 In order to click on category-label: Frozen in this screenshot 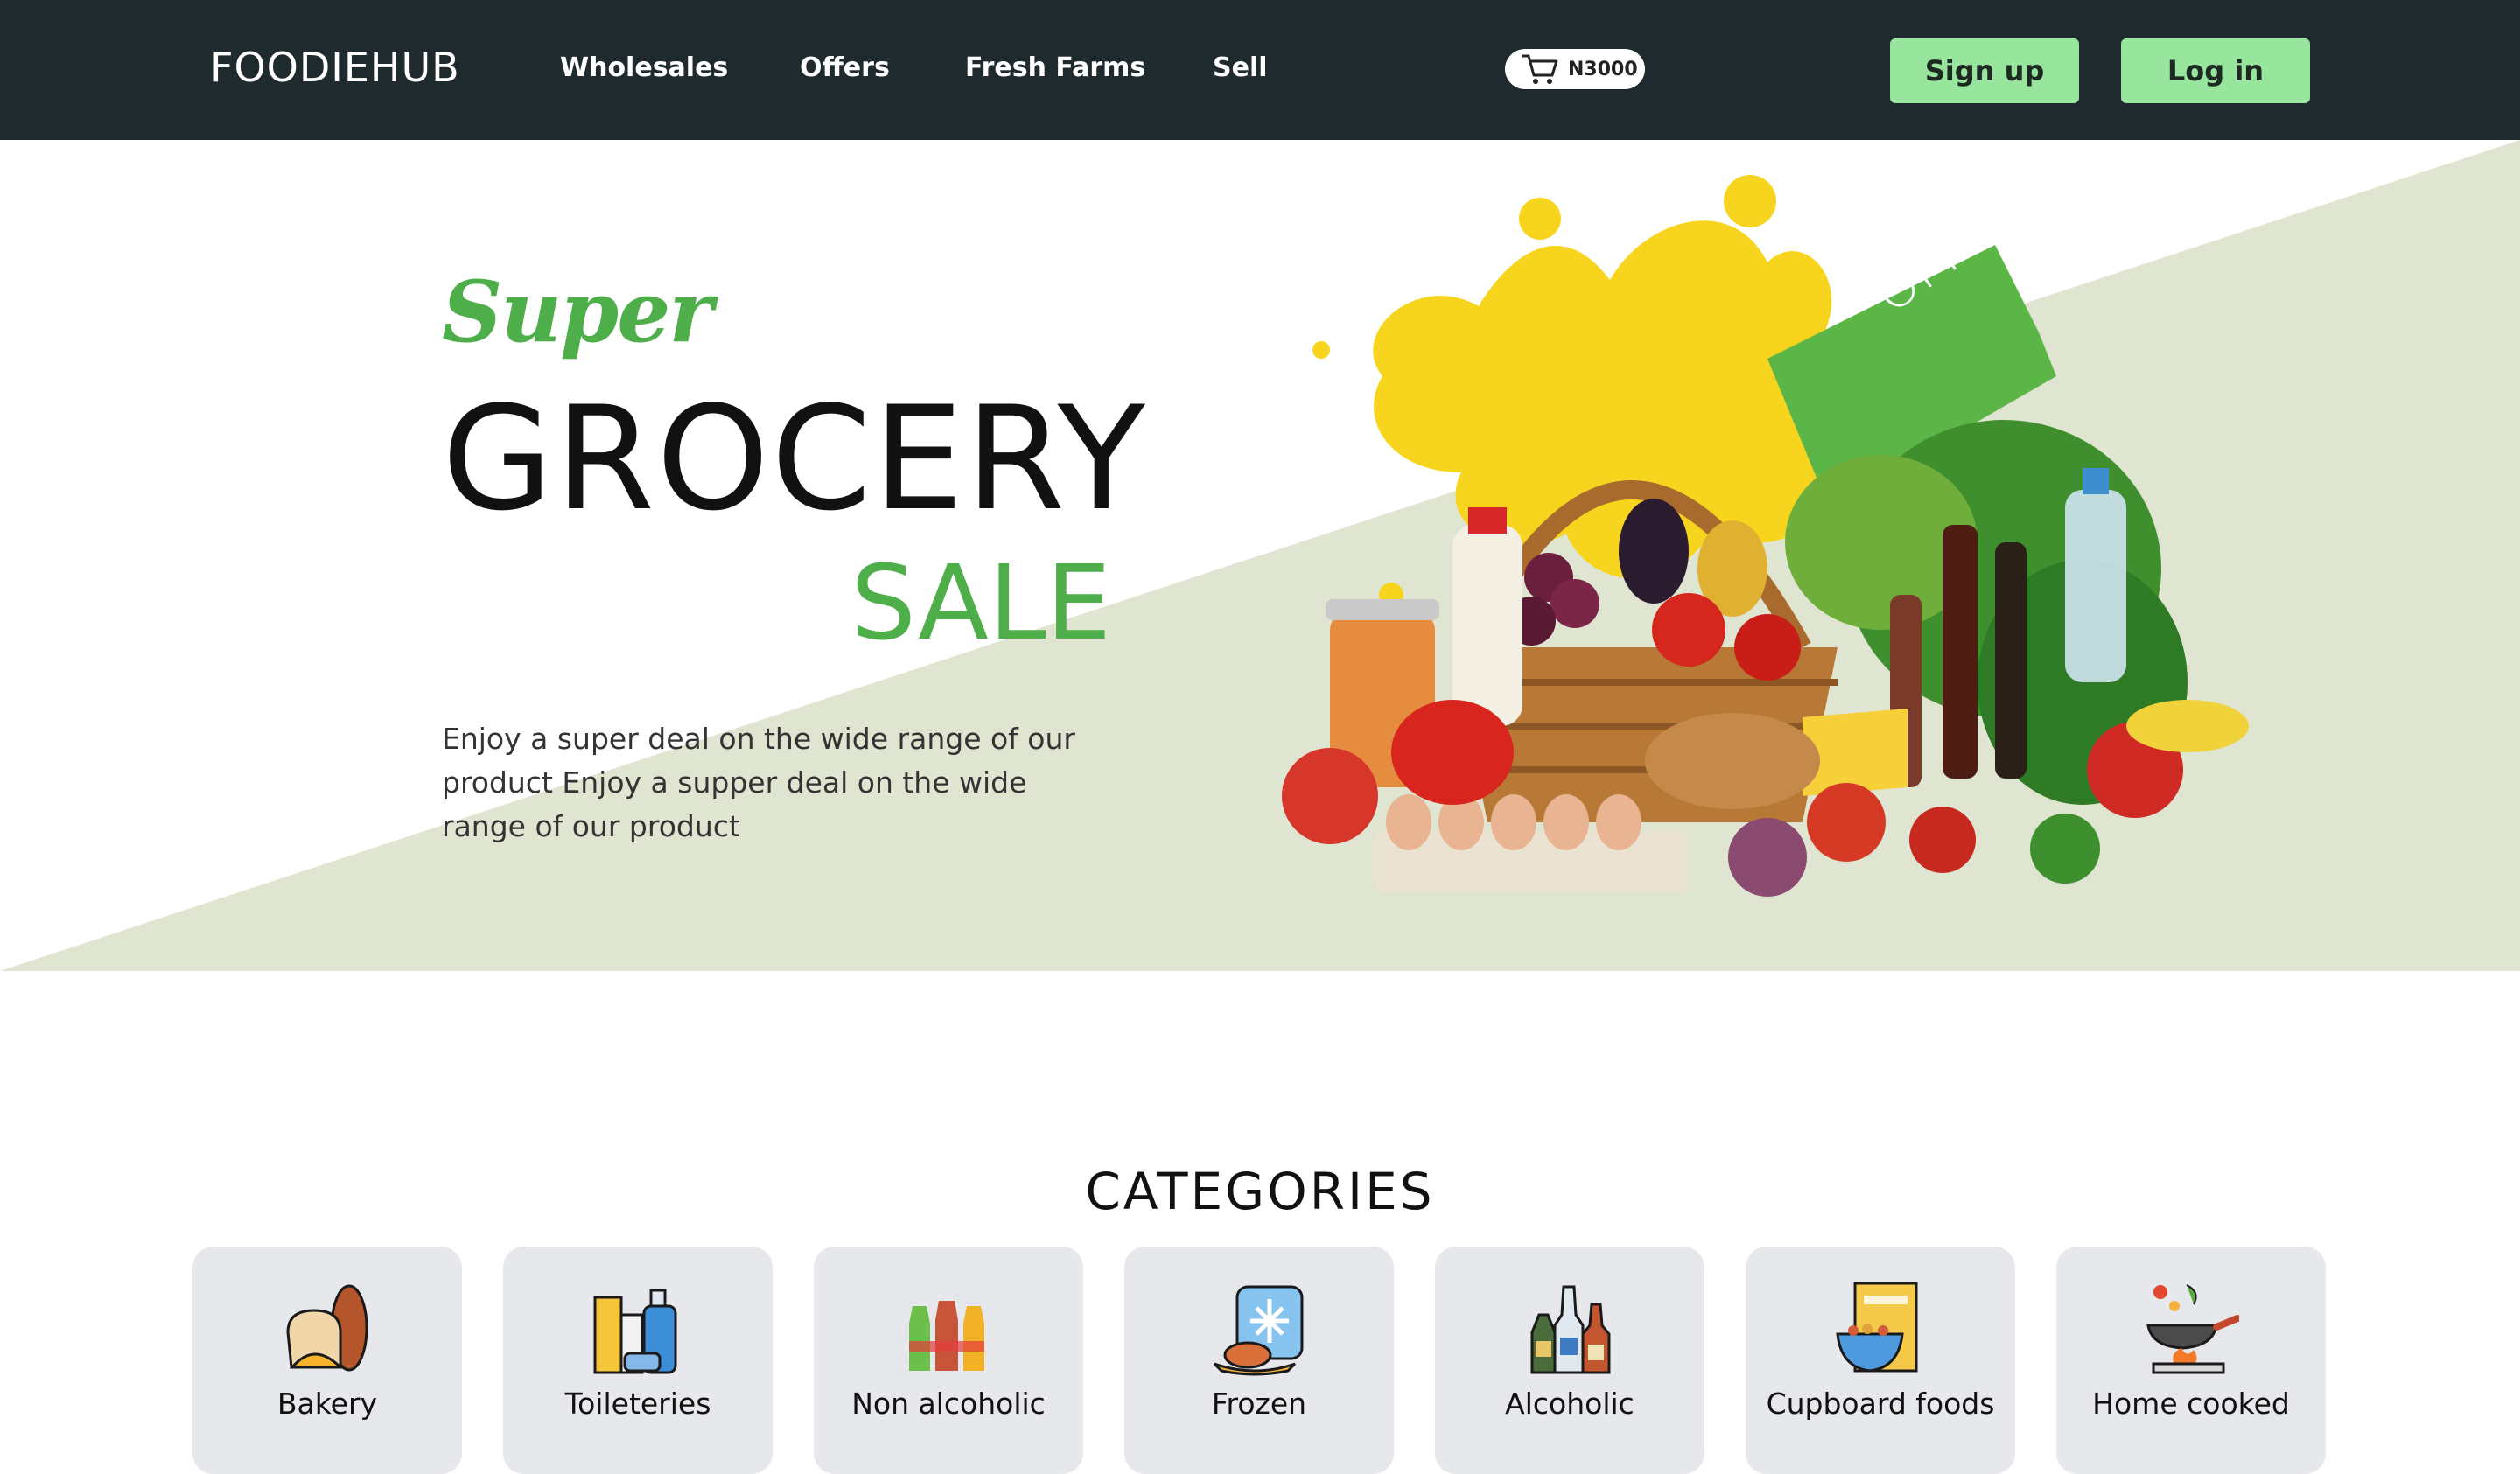, I will do `click(1259, 1404)`.